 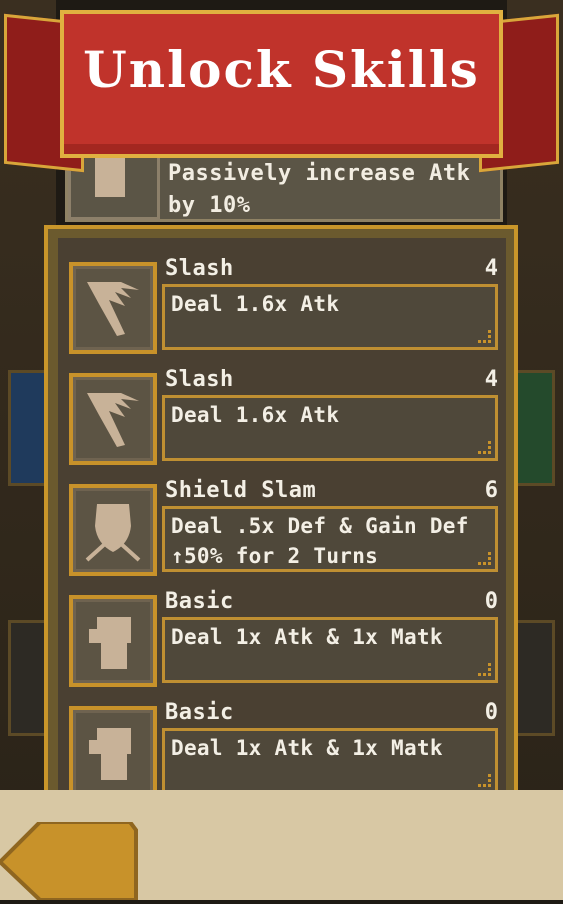 What do you see at coordinates (491, 490) in the screenshot?
I see `skill-cost: 6` at bounding box center [491, 490].